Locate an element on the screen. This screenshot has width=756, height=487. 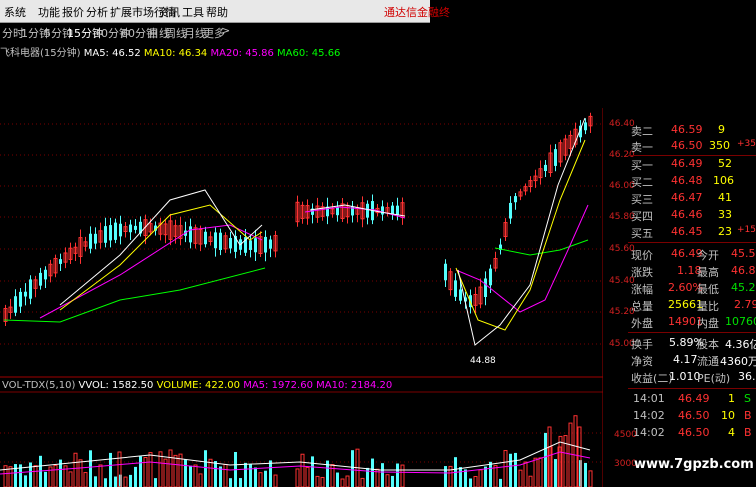
tick-time: 14:02 is located at coordinates (649, 432).